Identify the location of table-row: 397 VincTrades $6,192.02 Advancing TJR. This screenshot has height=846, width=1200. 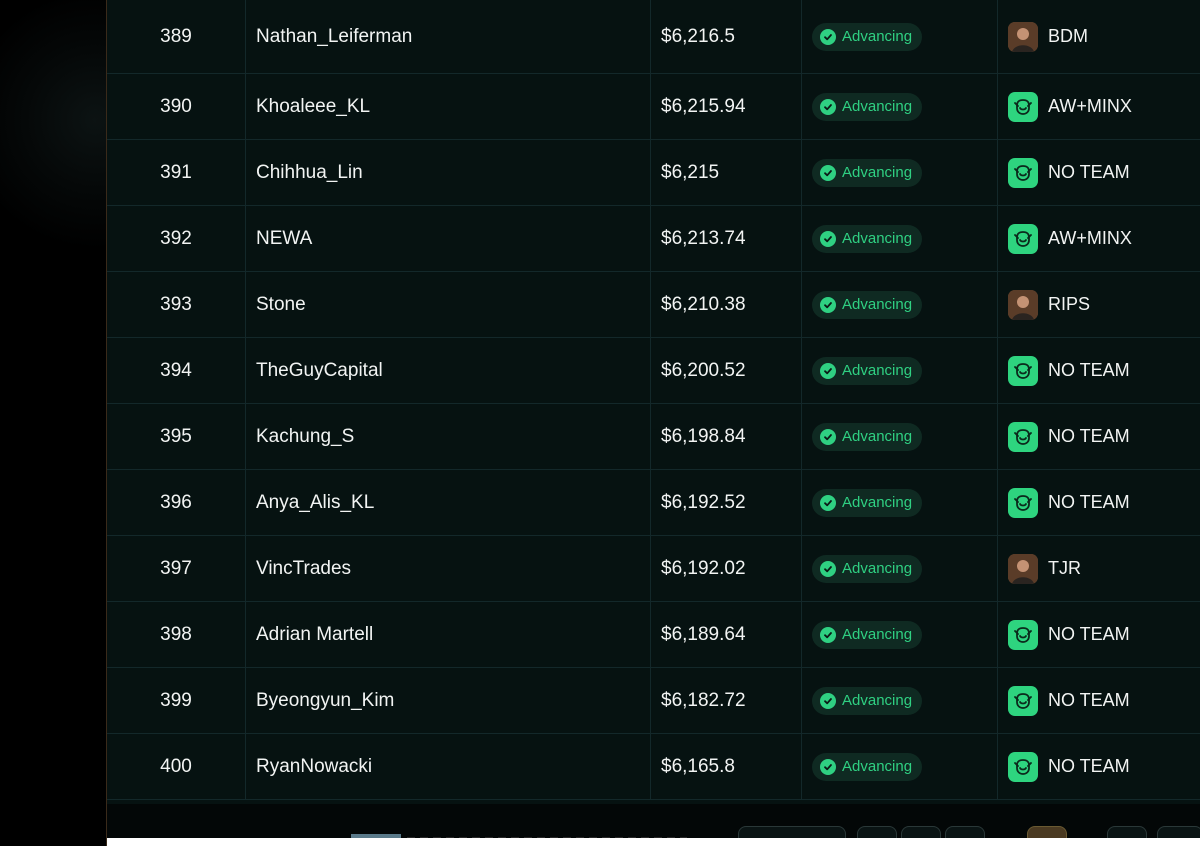
(653, 569).